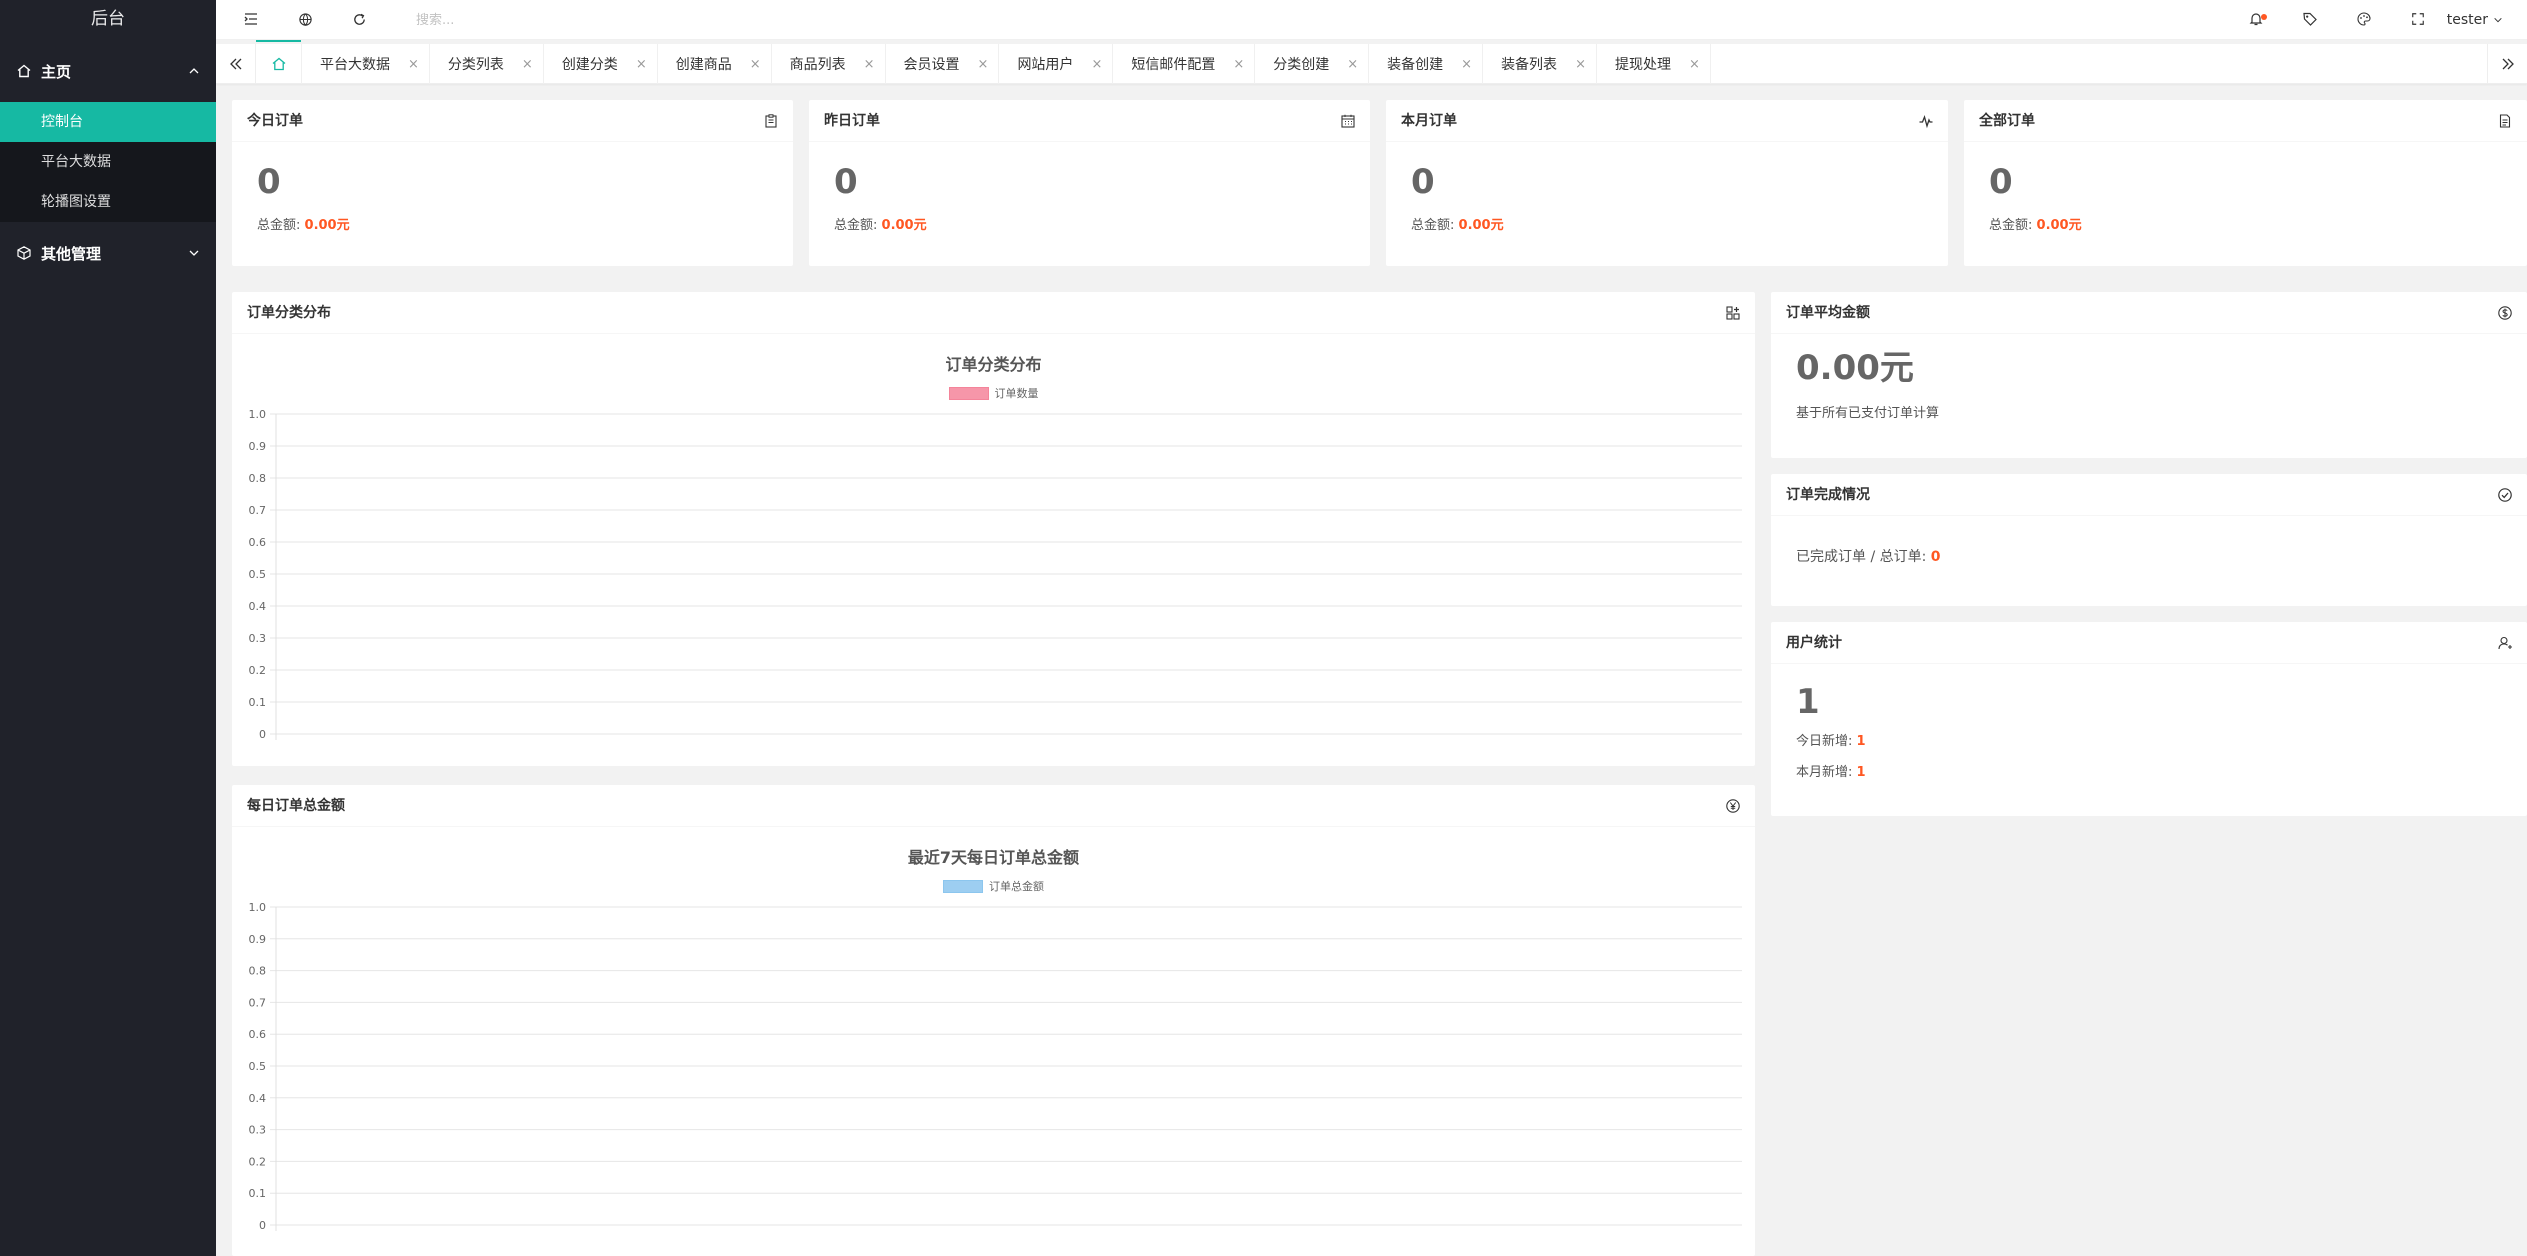 The height and width of the screenshot is (1256, 2527). I want to click on tab-item: 分类创建 ×, so click(1312, 64).